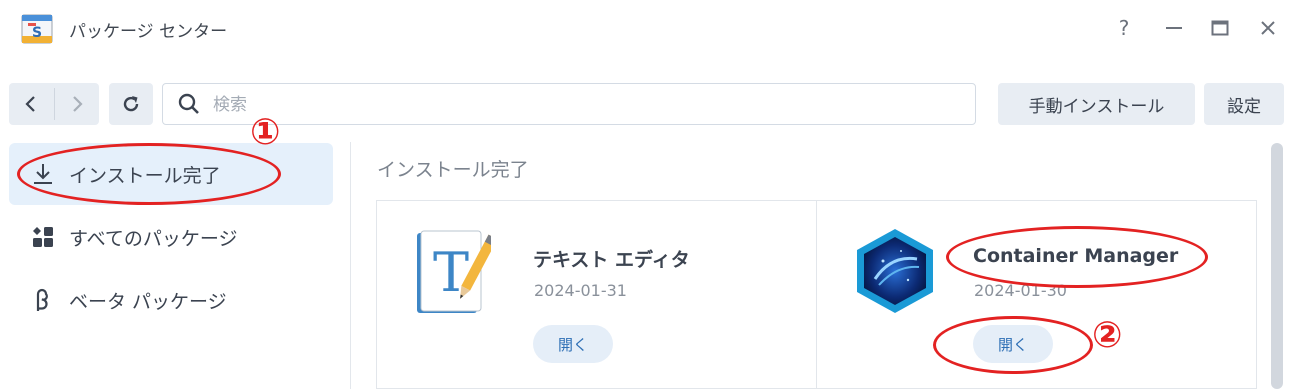 This screenshot has height=389, width=1303. What do you see at coordinates (149, 174) in the screenshot?
I see `annotation-ring-installed` at bounding box center [149, 174].